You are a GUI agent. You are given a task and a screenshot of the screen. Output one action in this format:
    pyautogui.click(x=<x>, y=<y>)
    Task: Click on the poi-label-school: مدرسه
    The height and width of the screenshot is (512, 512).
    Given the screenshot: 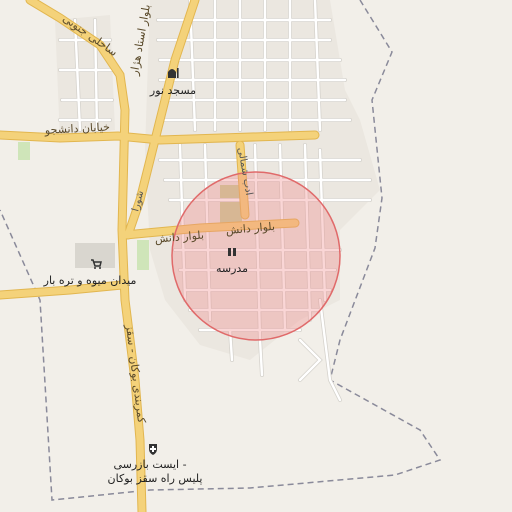 What is the action you would take?
    pyautogui.click(x=232, y=268)
    